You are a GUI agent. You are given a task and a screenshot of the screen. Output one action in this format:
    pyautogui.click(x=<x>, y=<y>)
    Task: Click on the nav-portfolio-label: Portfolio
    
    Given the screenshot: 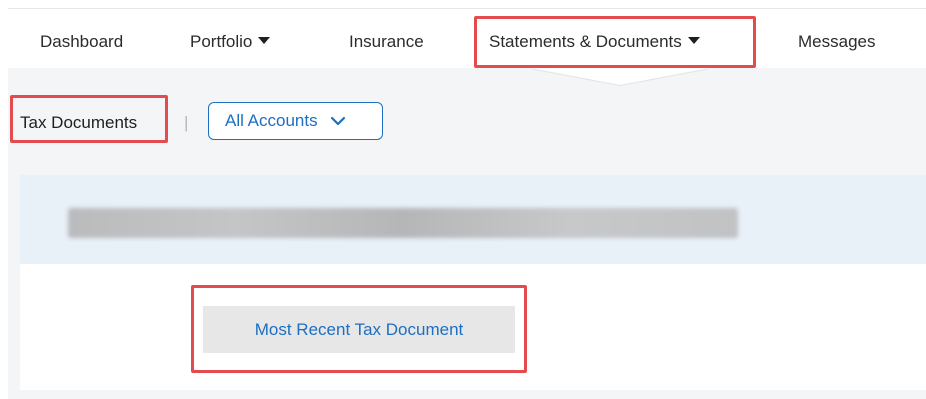 What is the action you would take?
    pyautogui.click(x=221, y=41)
    